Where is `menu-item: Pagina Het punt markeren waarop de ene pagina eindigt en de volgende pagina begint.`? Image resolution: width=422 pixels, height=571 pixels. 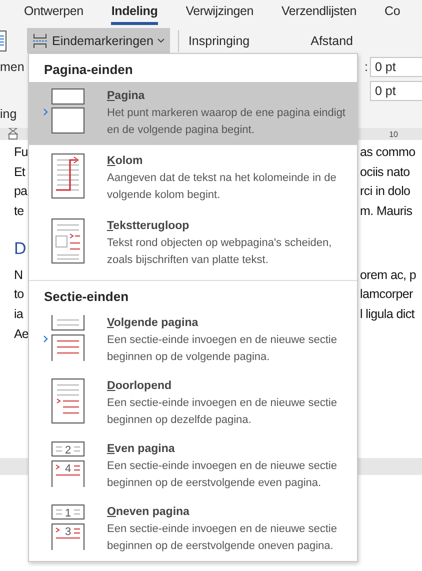
menu-item: Pagina Het punt markeren waarop de ene pagina eindigt en de volgende pagina begint. is located at coordinates (193, 113).